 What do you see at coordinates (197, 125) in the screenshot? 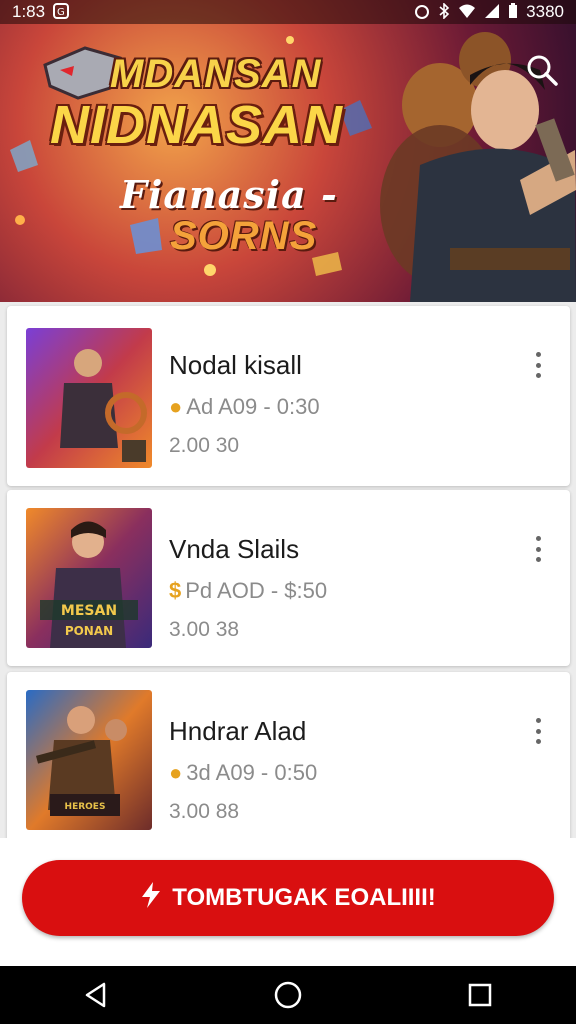
I see `banner-title-line2: NIDNASAN` at bounding box center [197, 125].